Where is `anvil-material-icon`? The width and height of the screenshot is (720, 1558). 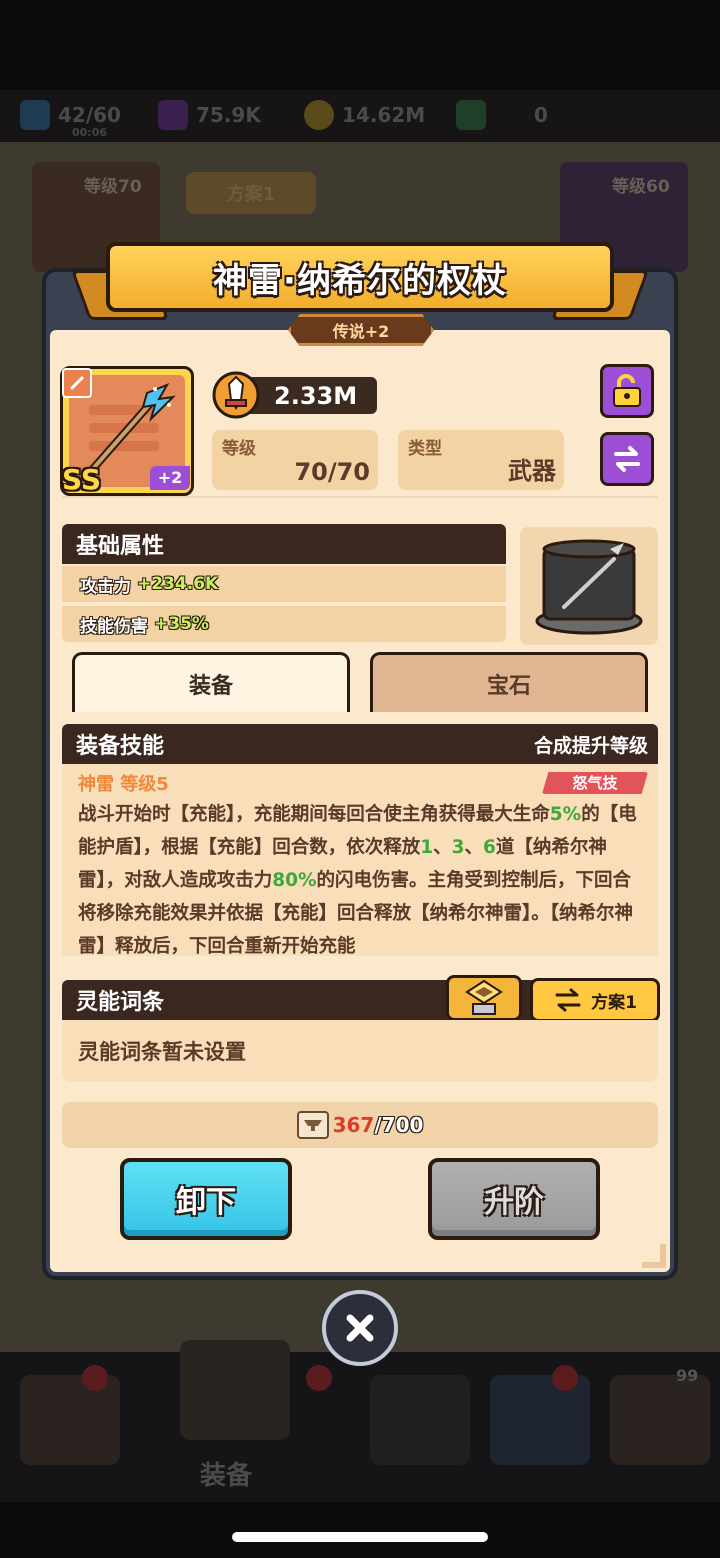
anvil-material-icon is located at coordinates (312, 1125).